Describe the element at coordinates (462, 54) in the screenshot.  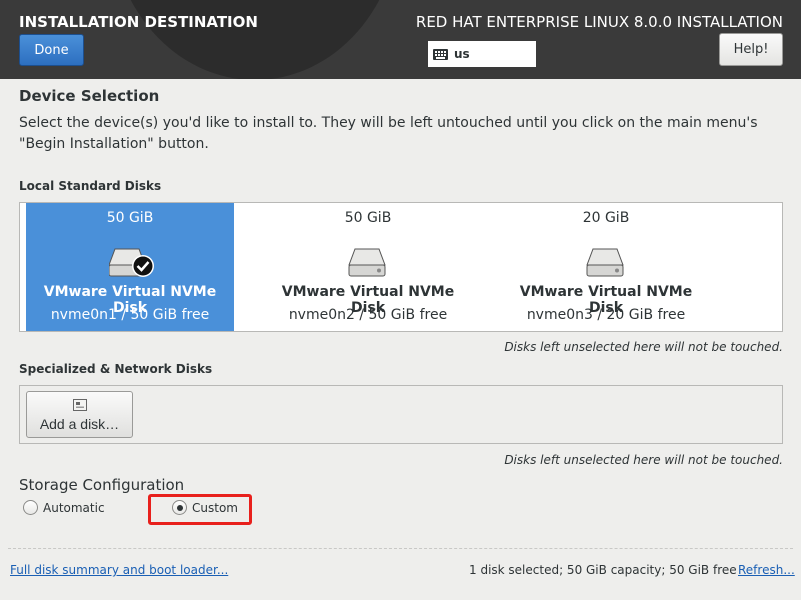
I see `keyboard-layout-label: us` at that location.